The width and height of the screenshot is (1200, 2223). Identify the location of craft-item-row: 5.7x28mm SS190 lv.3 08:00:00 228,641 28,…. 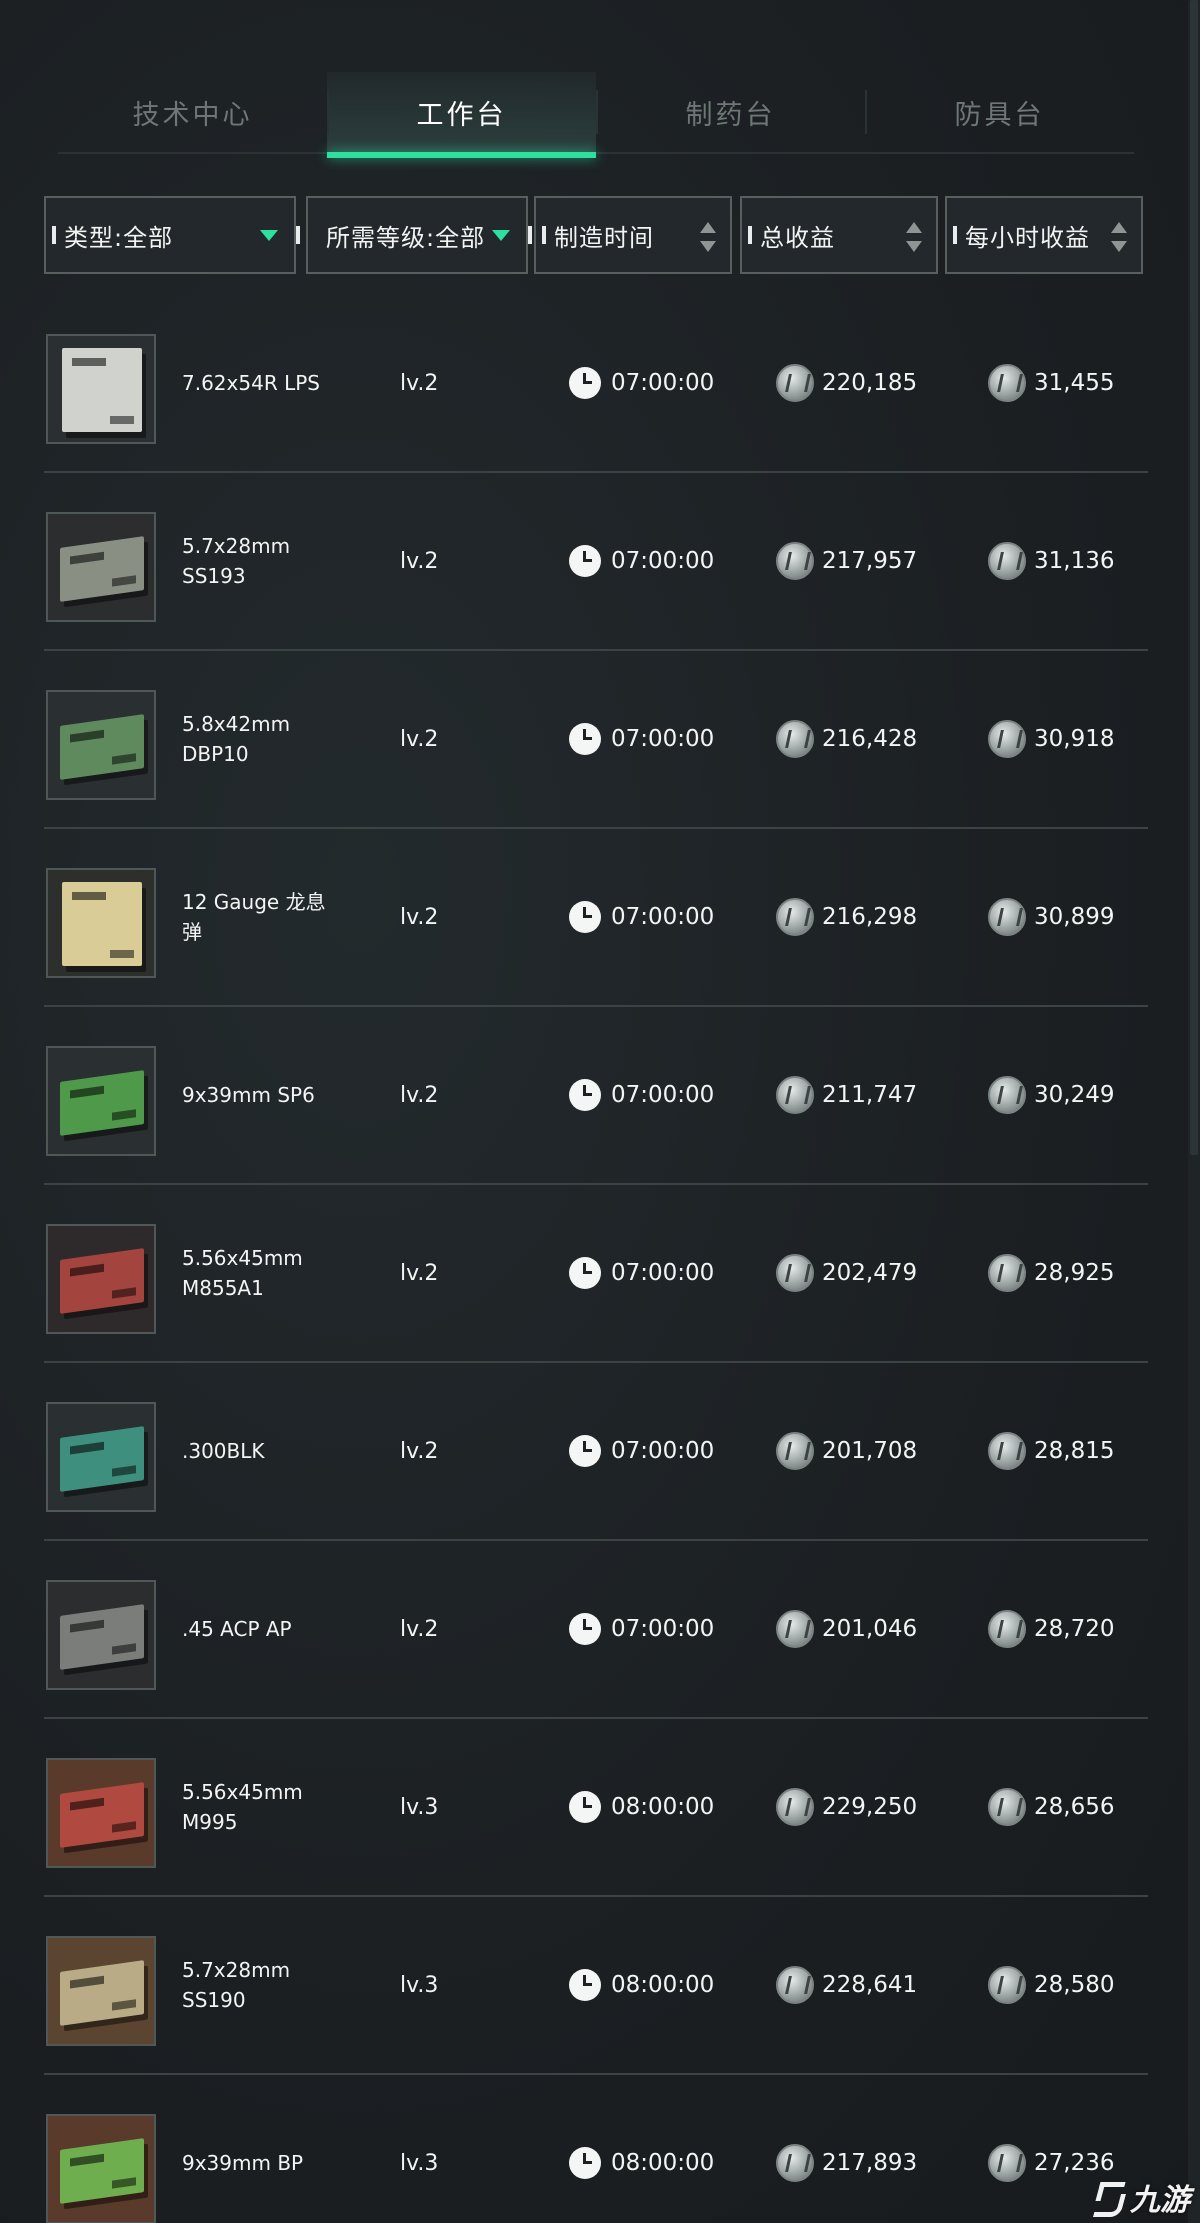
(596, 1986).